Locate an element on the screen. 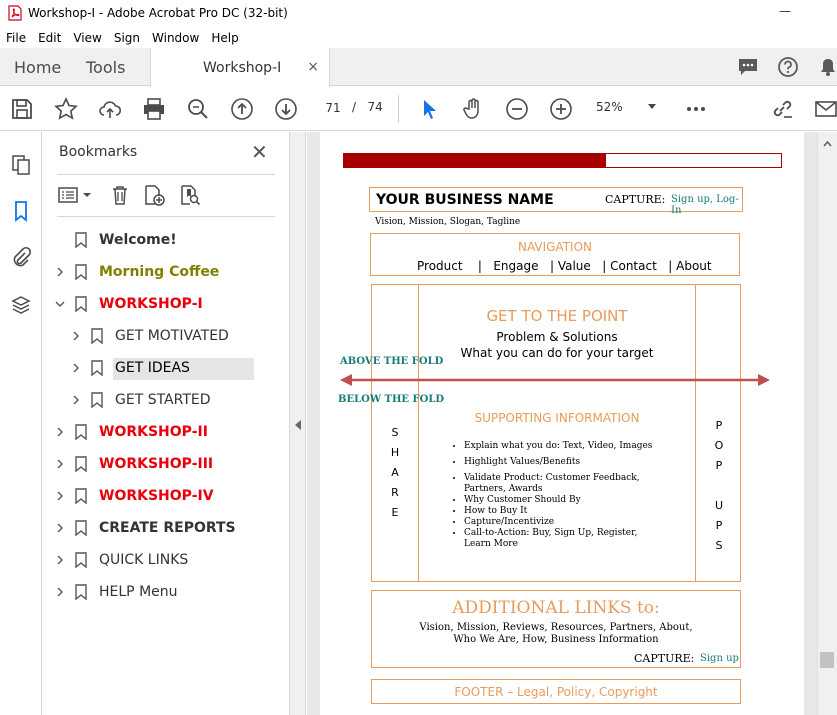  hand-tool-icon is located at coordinates (473, 109).